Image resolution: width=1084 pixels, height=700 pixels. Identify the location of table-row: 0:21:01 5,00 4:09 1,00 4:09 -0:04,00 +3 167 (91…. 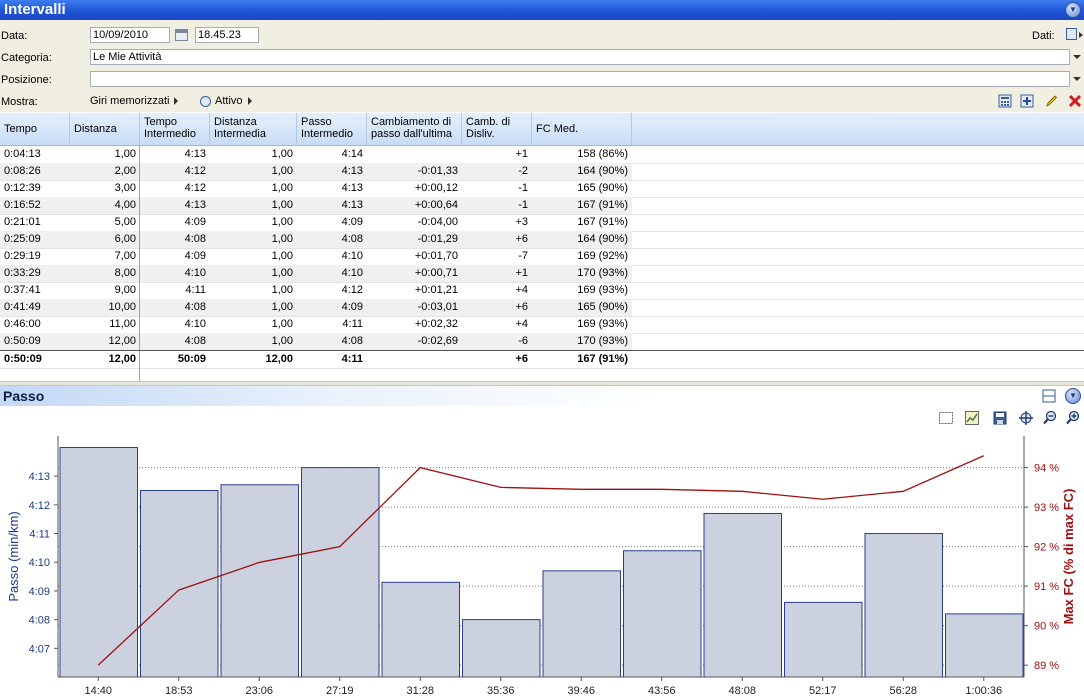
(316, 222).